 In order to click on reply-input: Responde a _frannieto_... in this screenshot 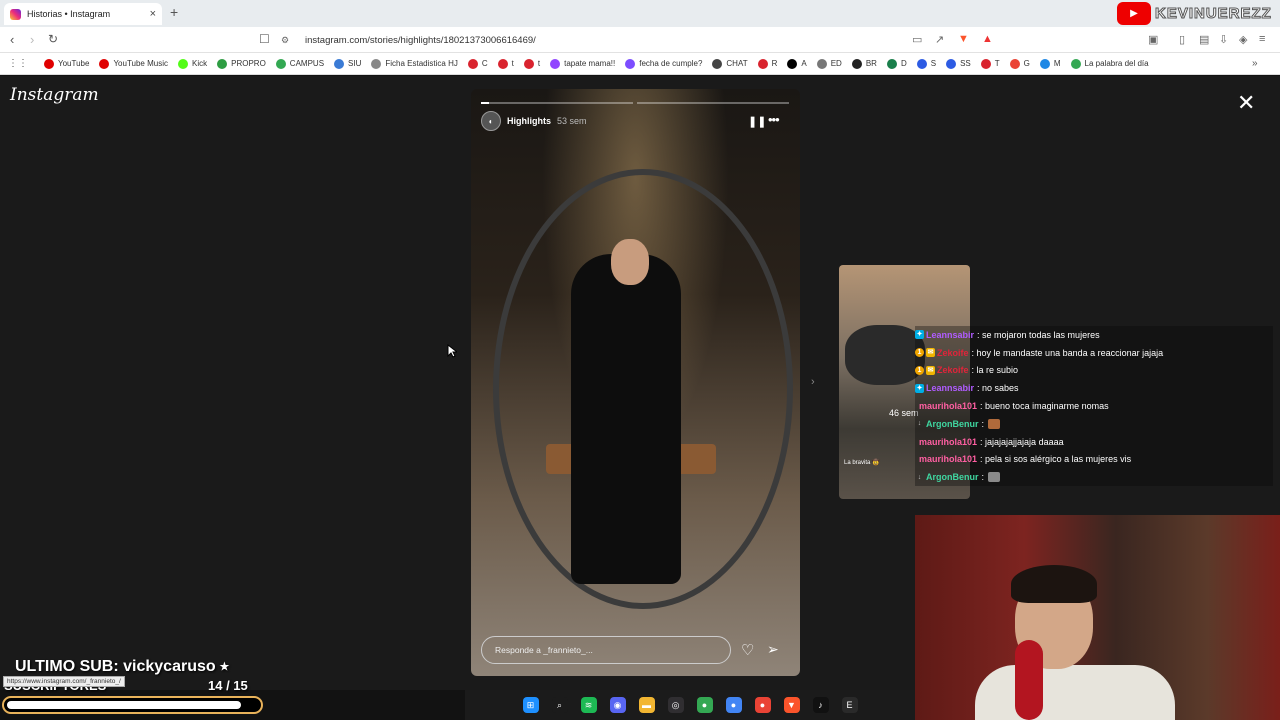, I will do `click(606, 650)`.